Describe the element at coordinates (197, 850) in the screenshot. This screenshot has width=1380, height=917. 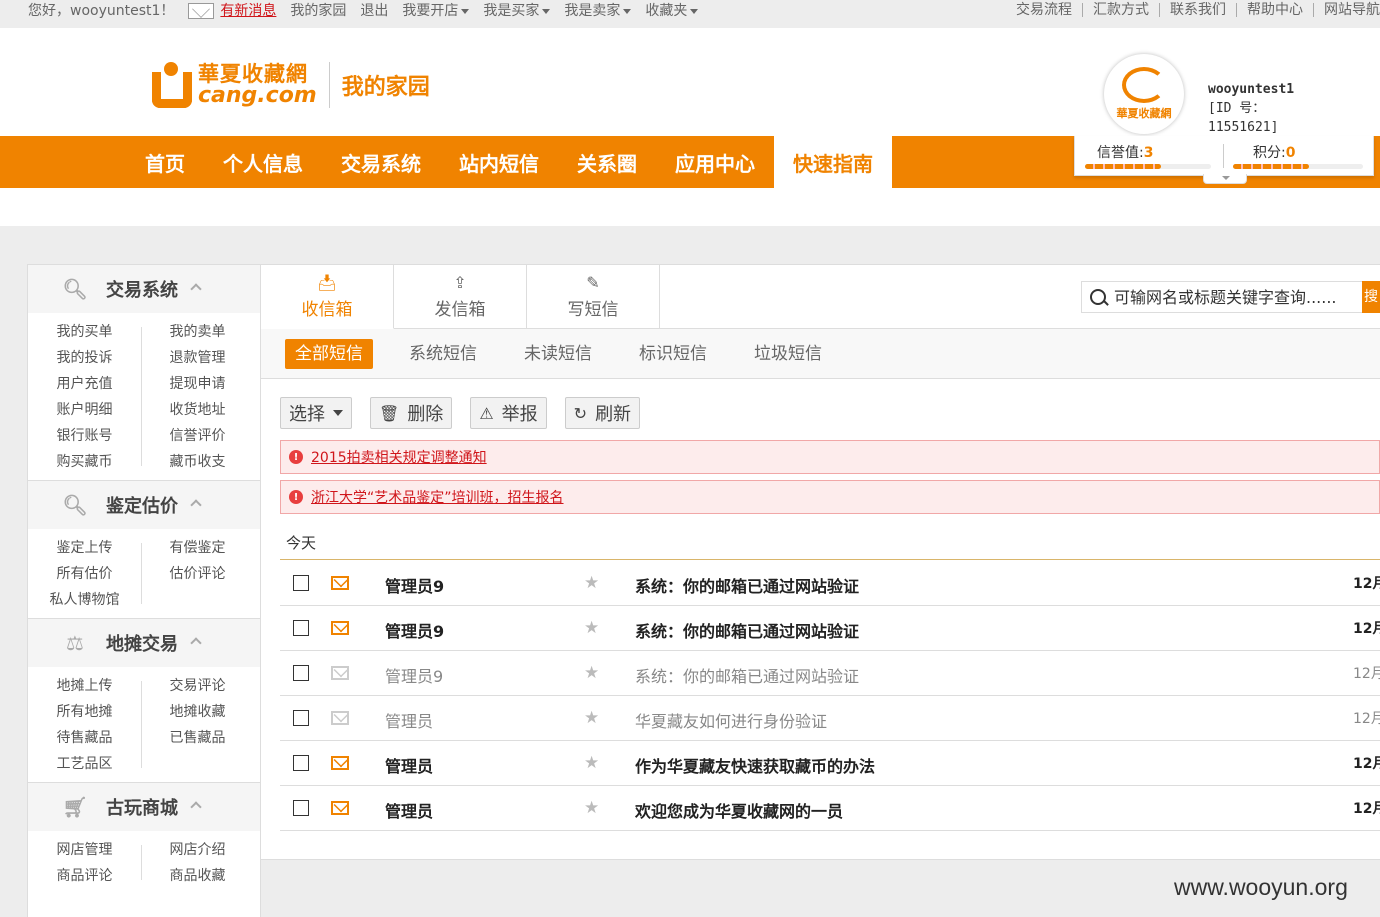
I see `sidebar-link: 网店介绍` at that location.